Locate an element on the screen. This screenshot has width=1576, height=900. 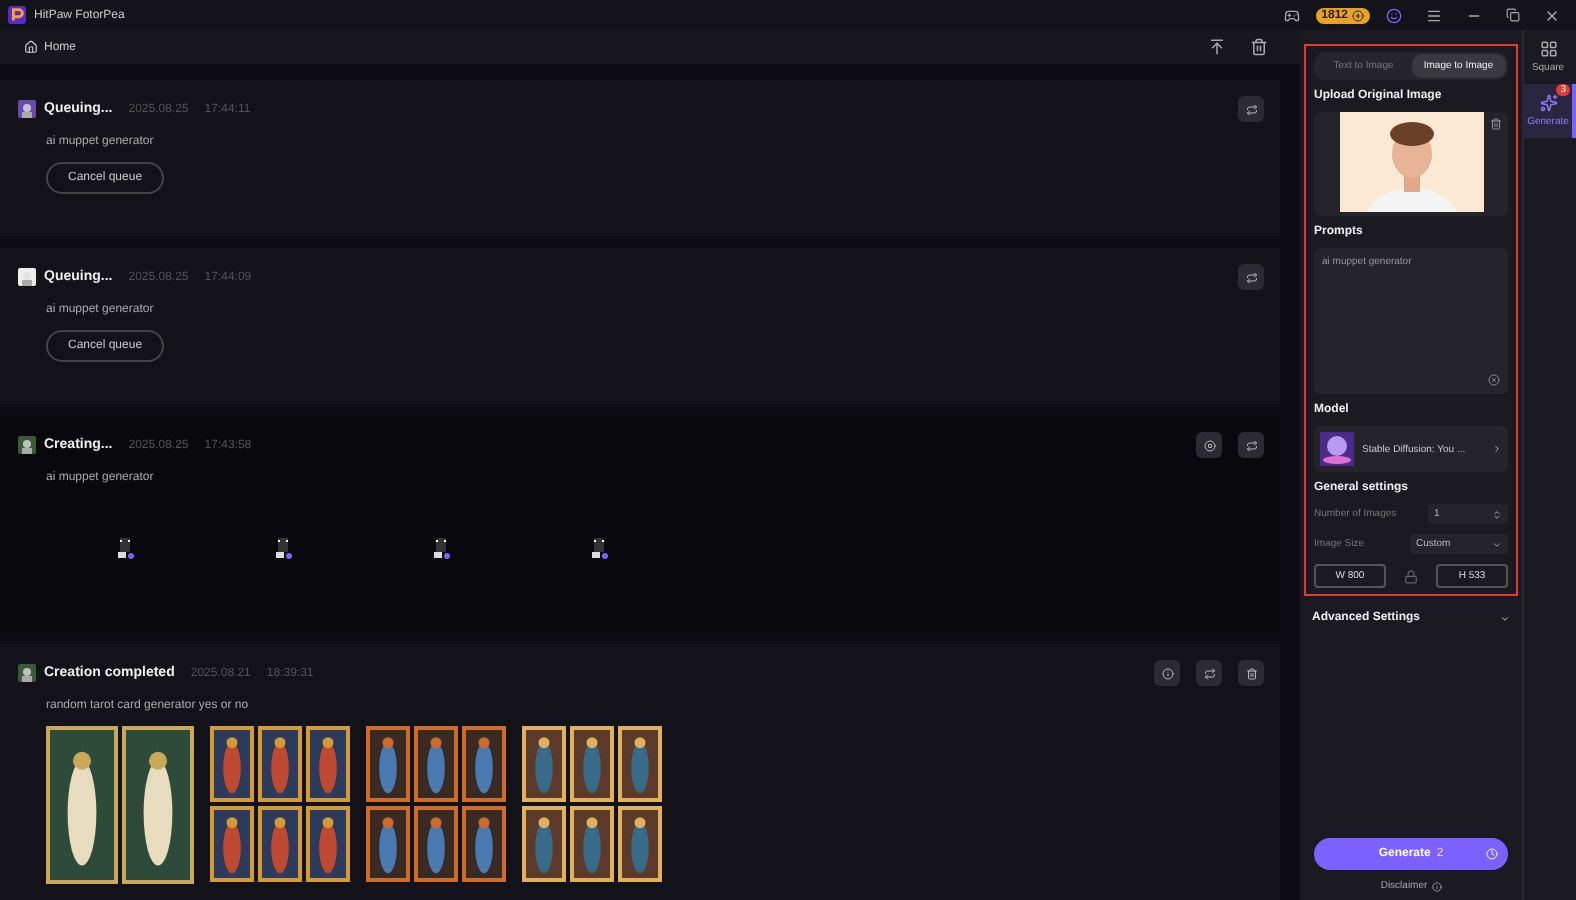
grid-icon is located at coordinates (1548, 49).